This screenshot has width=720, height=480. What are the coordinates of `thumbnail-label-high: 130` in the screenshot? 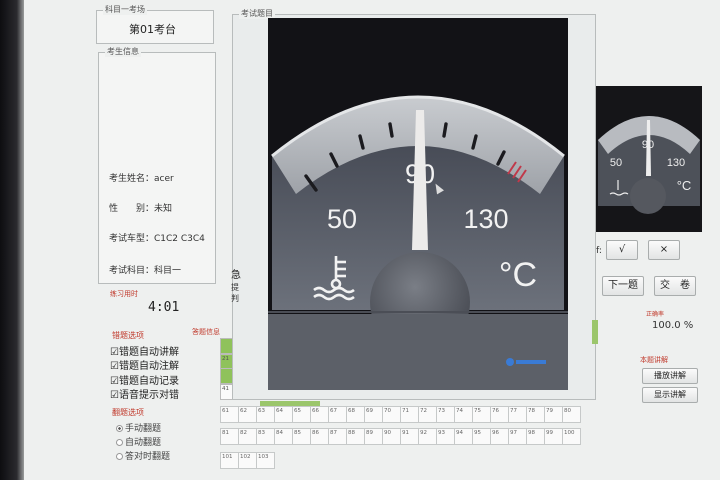 It's located at (676, 163).